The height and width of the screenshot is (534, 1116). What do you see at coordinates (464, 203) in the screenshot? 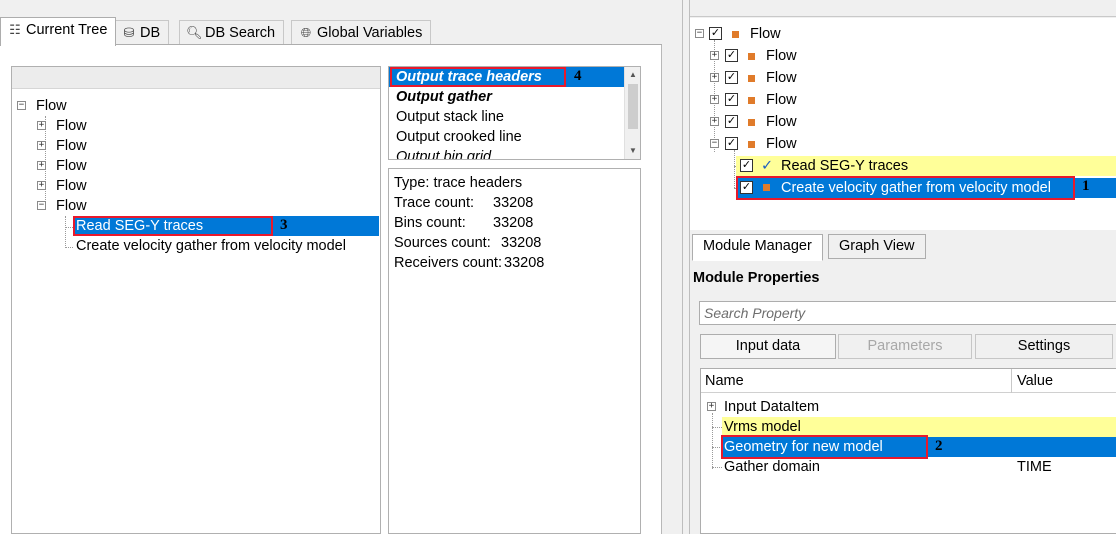
I see `info-trace-count: Trace count: 33208` at bounding box center [464, 203].